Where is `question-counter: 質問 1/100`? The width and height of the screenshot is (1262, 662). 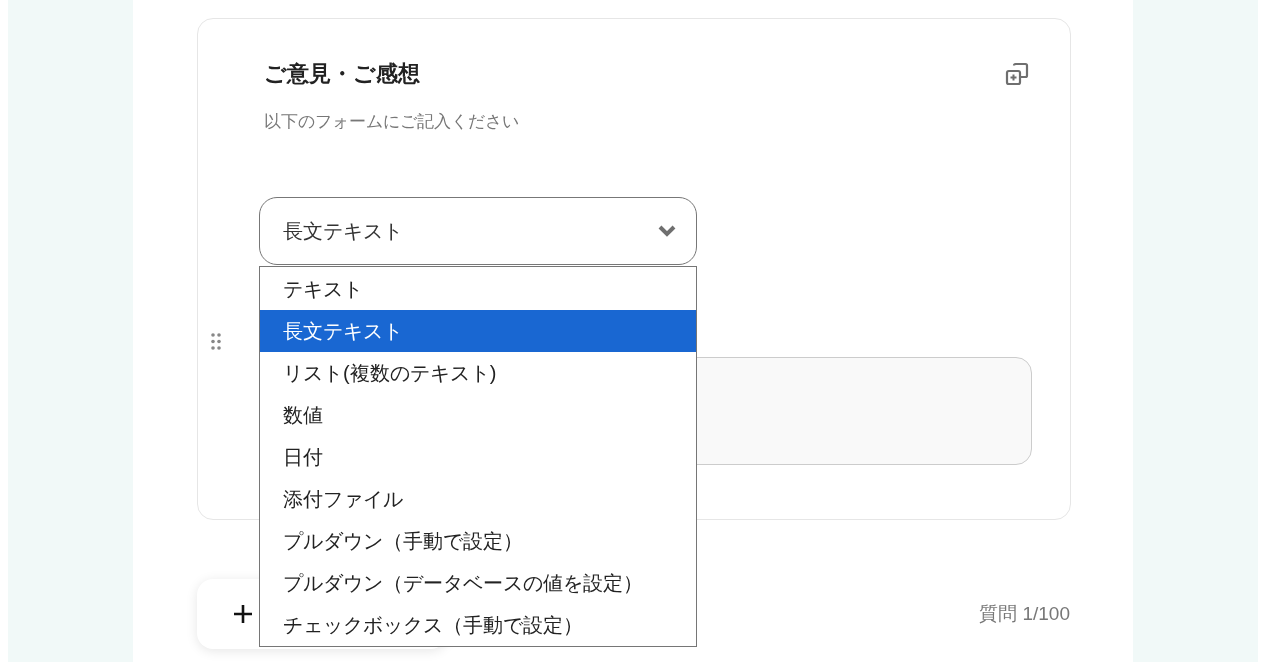
question-counter: 質問 1/100 is located at coordinates (1024, 614).